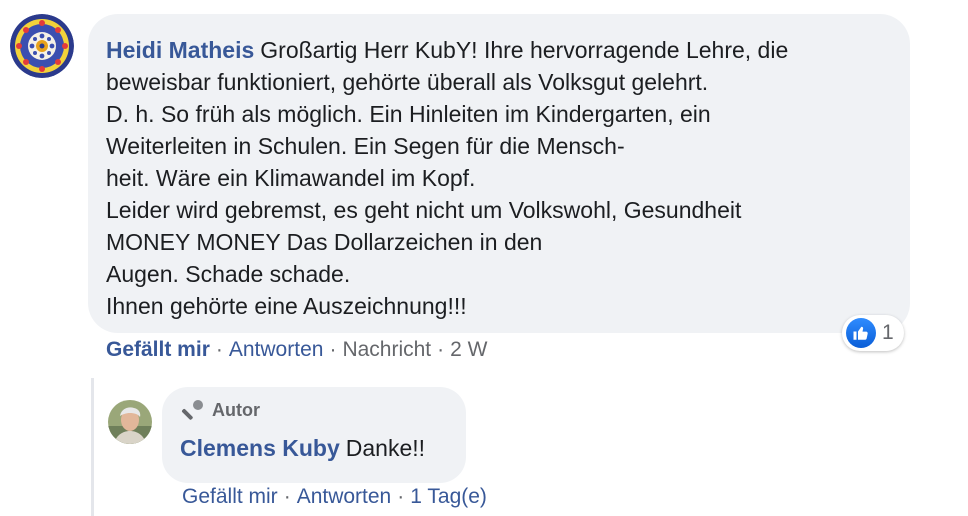 Image resolution: width=968 pixels, height=516 pixels. I want to click on reply-actions: Gefällt mir · Antworten · 1 Tag(e), so click(334, 497).